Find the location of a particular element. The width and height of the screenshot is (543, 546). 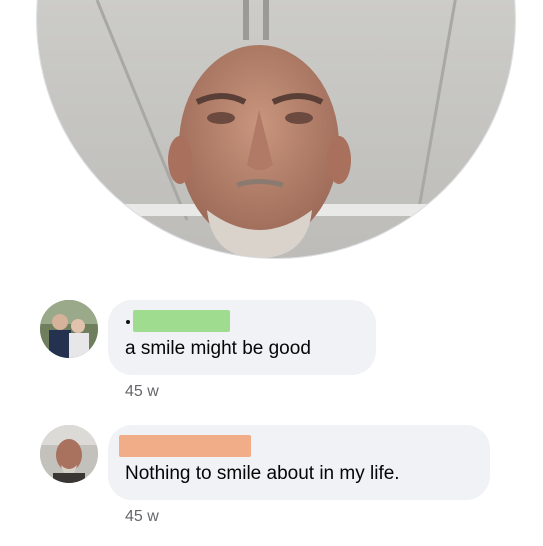

name-marker is located at coordinates (128, 322).